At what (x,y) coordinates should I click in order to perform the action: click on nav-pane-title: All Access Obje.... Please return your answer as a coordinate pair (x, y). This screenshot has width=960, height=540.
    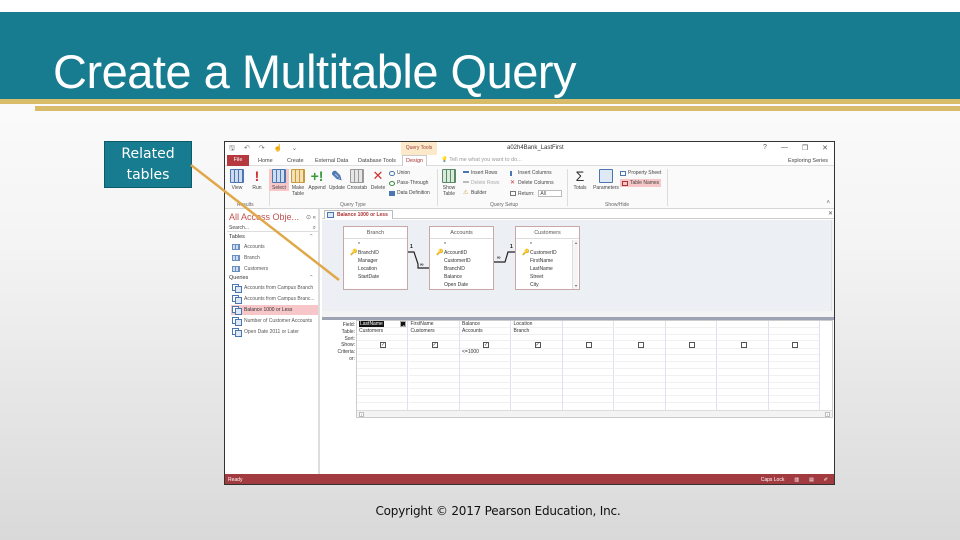
    Looking at the image, I should click on (264, 217).